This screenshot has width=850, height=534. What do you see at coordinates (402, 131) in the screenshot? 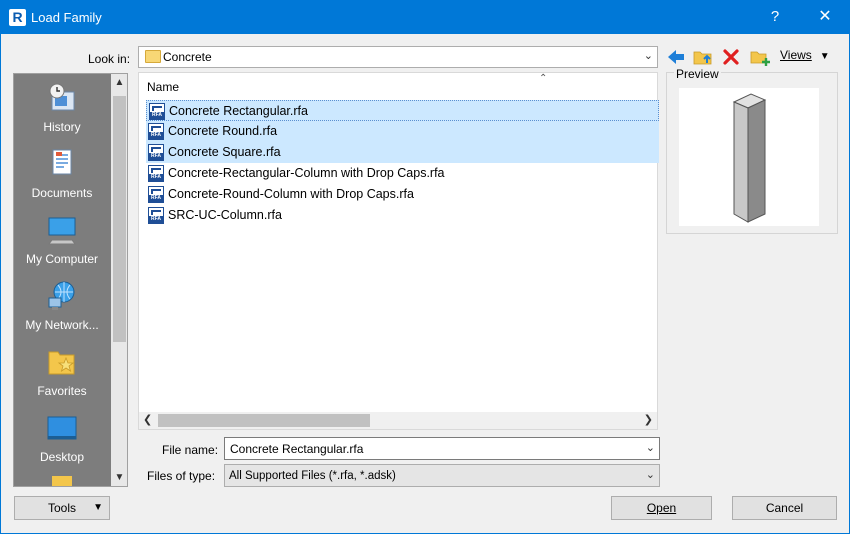
I see `file-row: RFA Concrete Round.rfa` at bounding box center [402, 131].